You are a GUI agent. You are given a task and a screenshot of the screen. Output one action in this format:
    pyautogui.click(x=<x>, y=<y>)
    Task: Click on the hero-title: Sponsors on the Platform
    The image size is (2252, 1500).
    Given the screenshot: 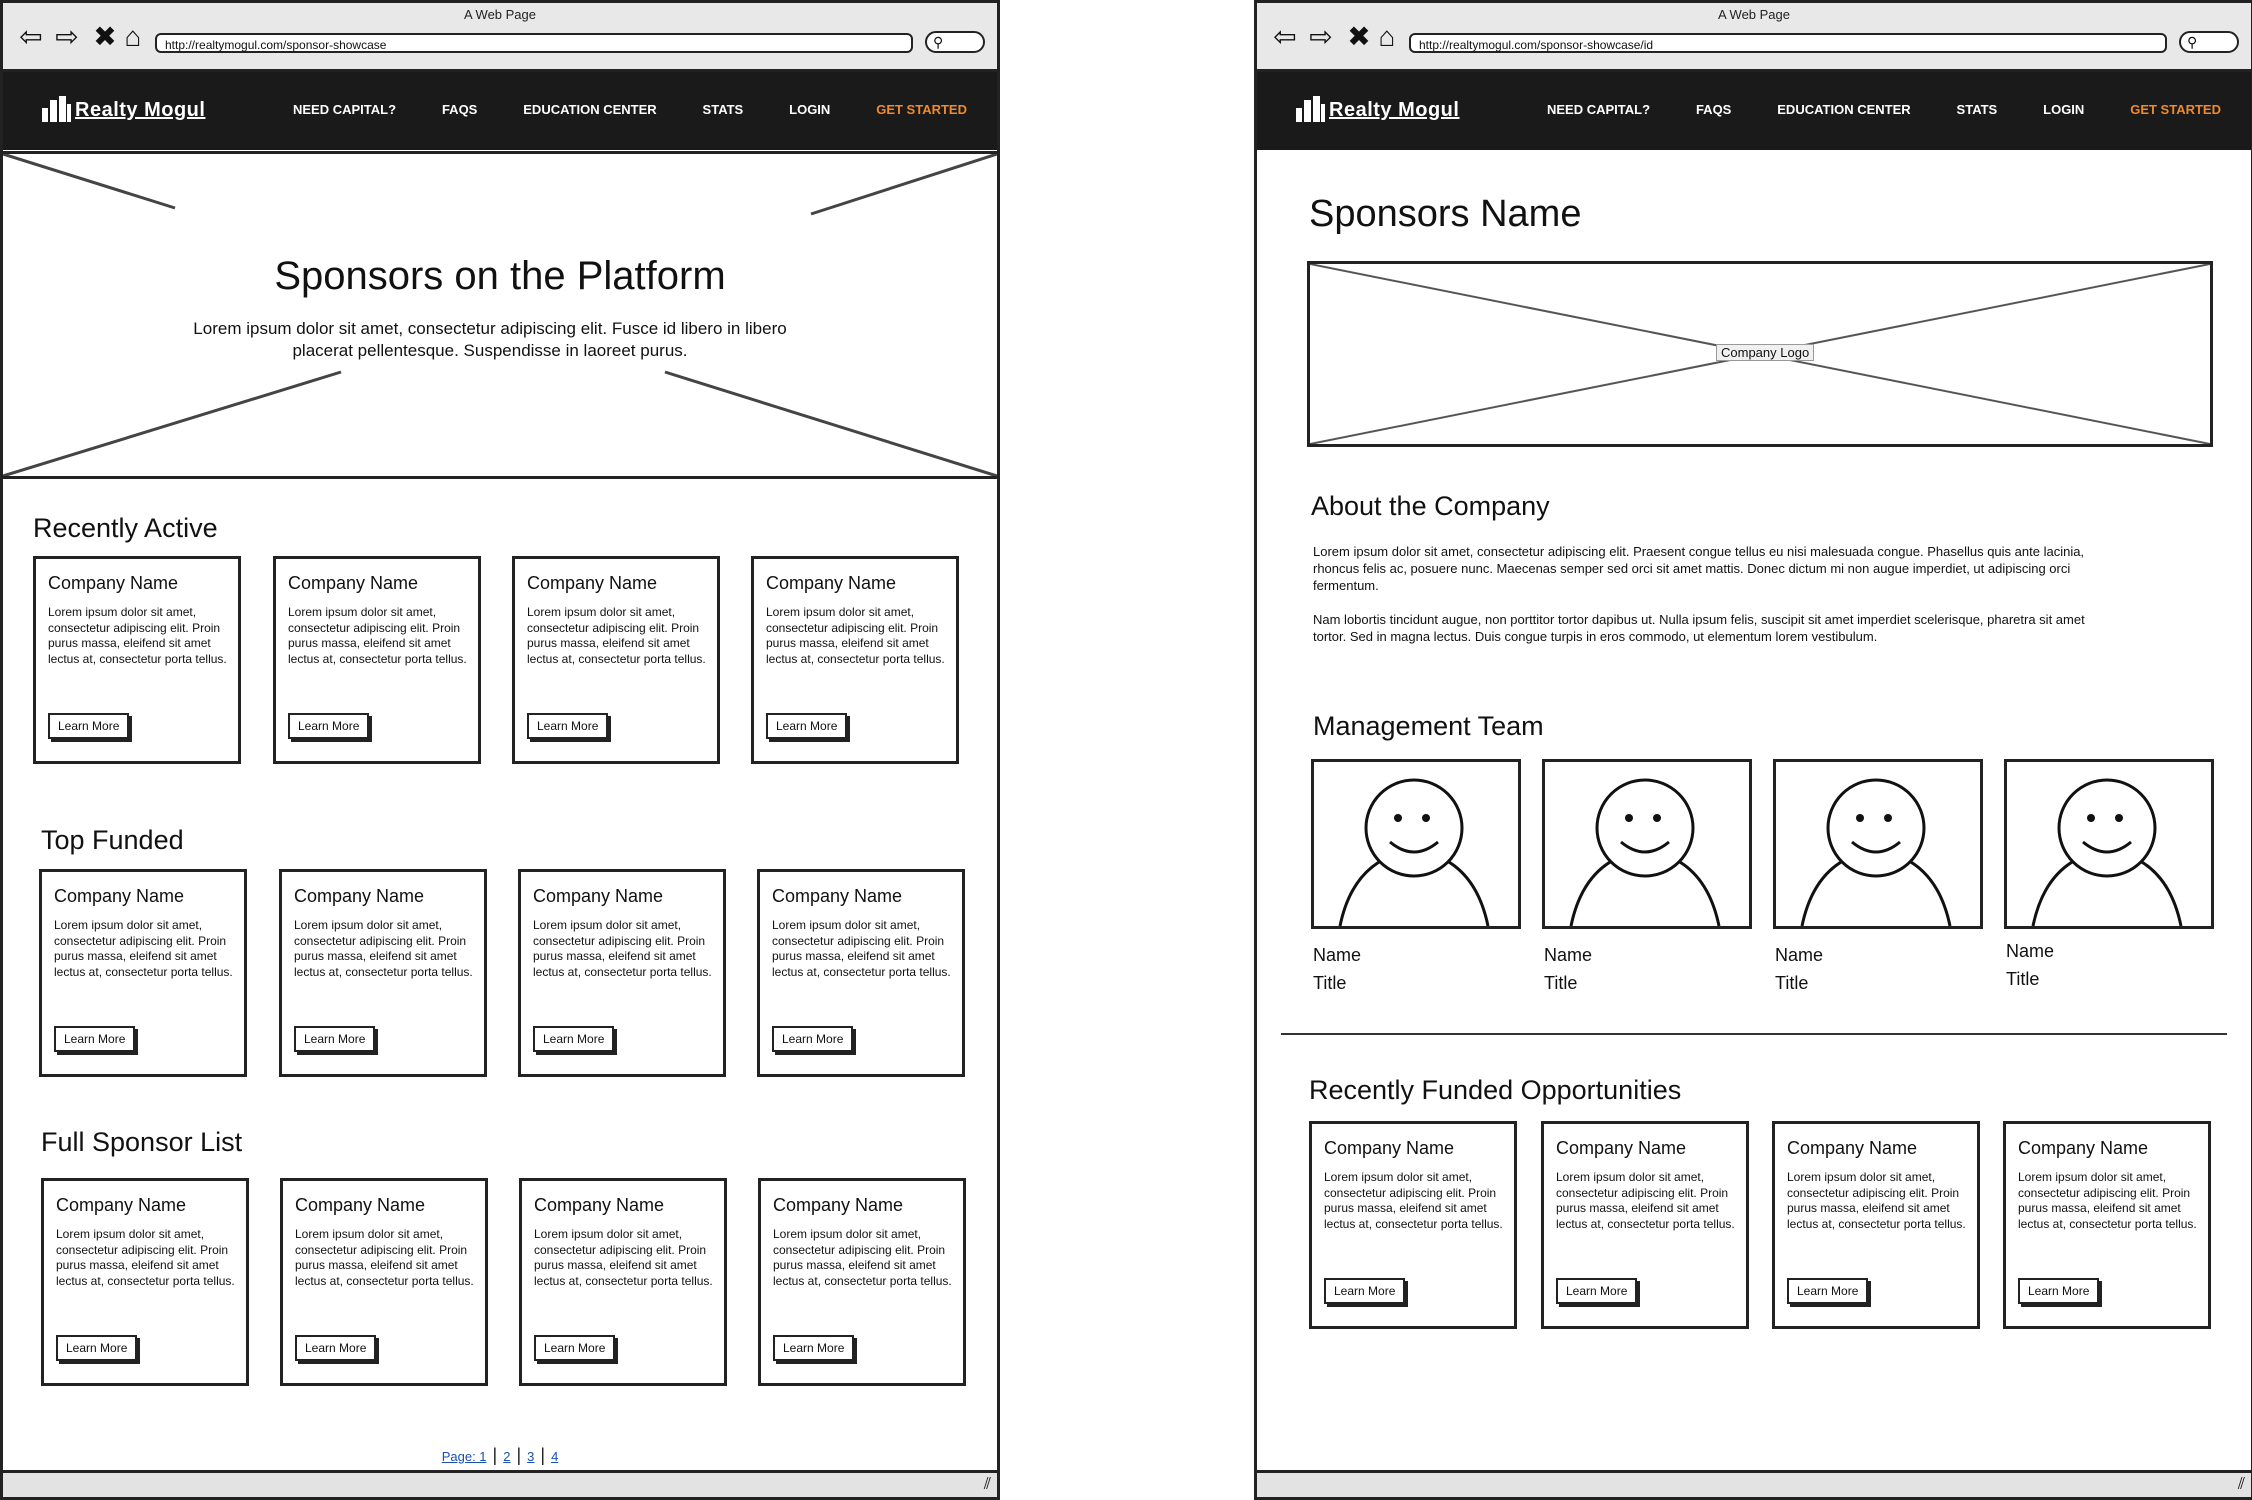 What is the action you would take?
    pyautogui.click(x=500, y=276)
    